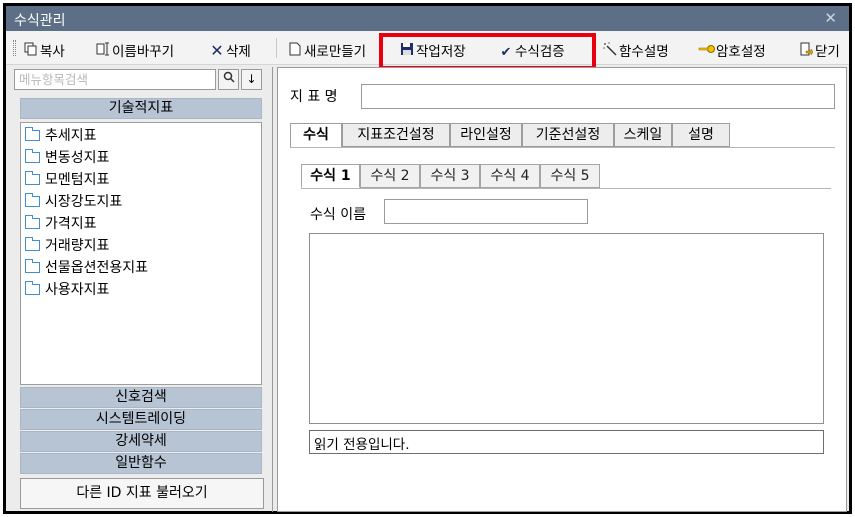 The height and width of the screenshot is (517, 855). What do you see at coordinates (141, 397) in the screenshot?
I see `category-signal-search: 신호검색` at bounding box center [141, 397].